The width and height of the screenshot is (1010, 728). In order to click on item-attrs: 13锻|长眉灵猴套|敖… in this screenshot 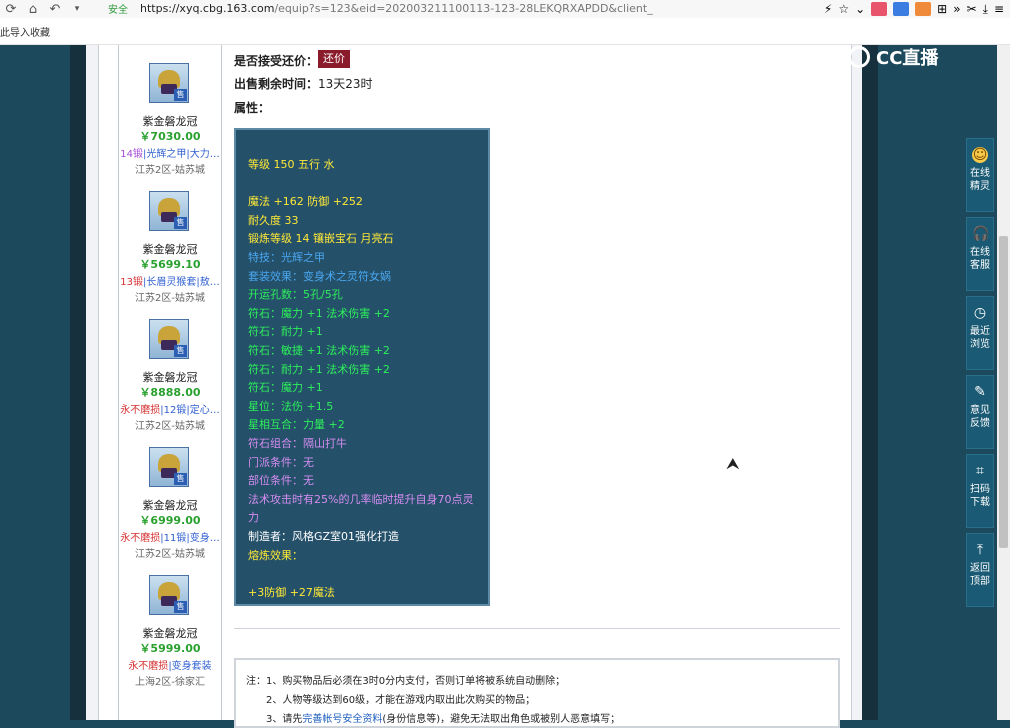, I will do `click(170, 282)`.